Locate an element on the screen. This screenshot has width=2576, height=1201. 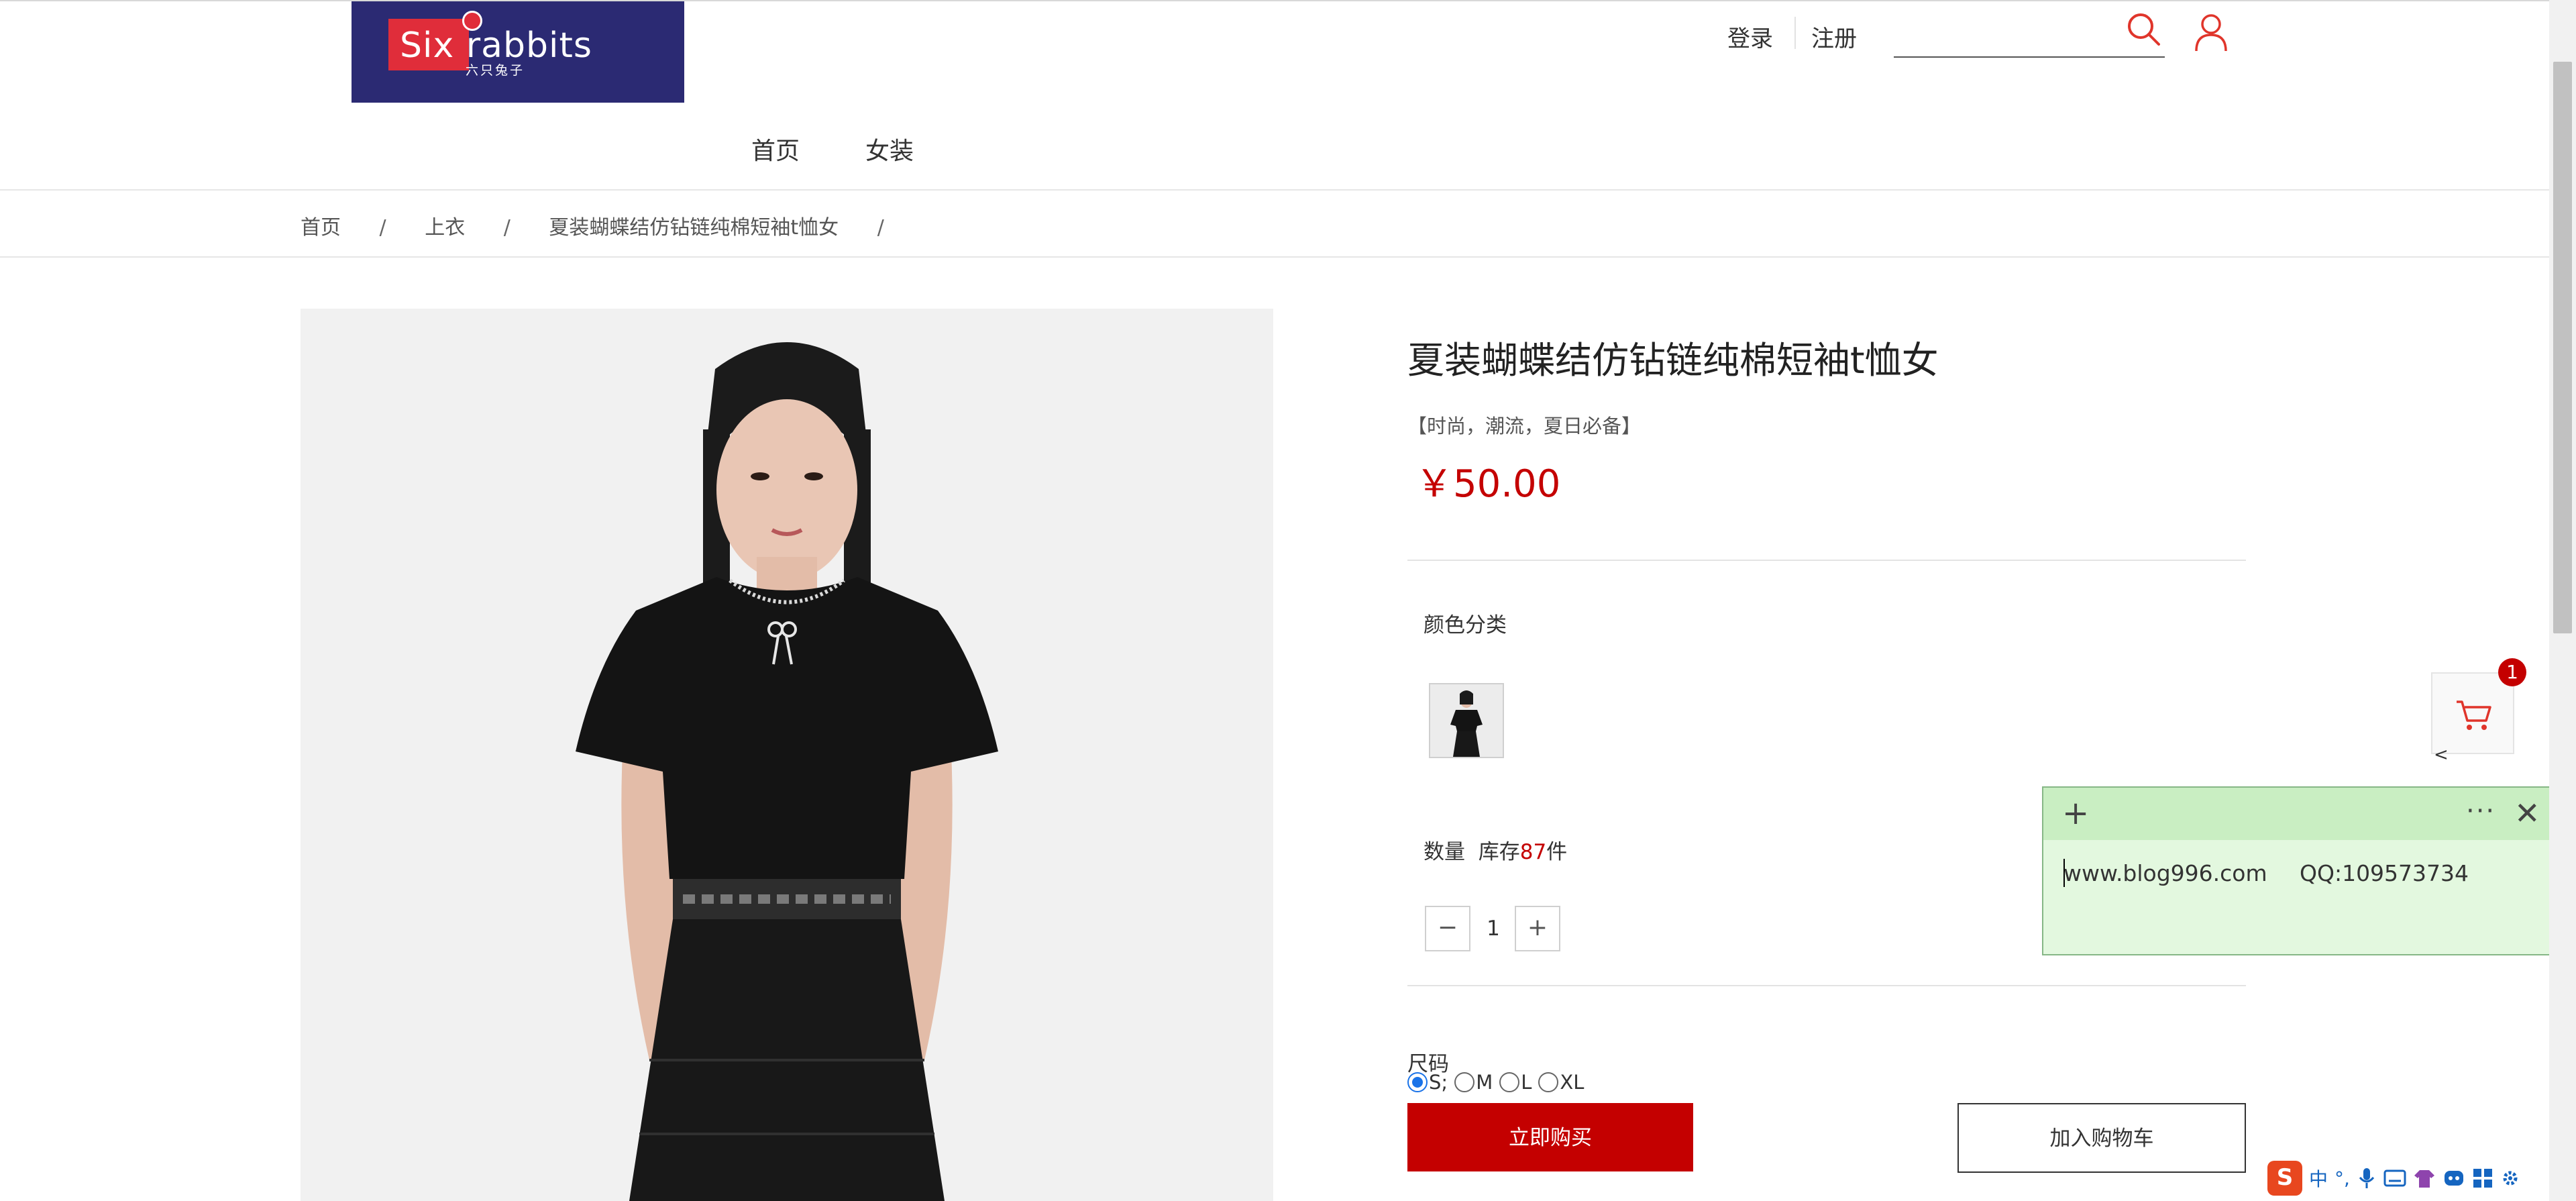
quantity-label: 数量 库存87件 is located at coordinates (1495, 850).